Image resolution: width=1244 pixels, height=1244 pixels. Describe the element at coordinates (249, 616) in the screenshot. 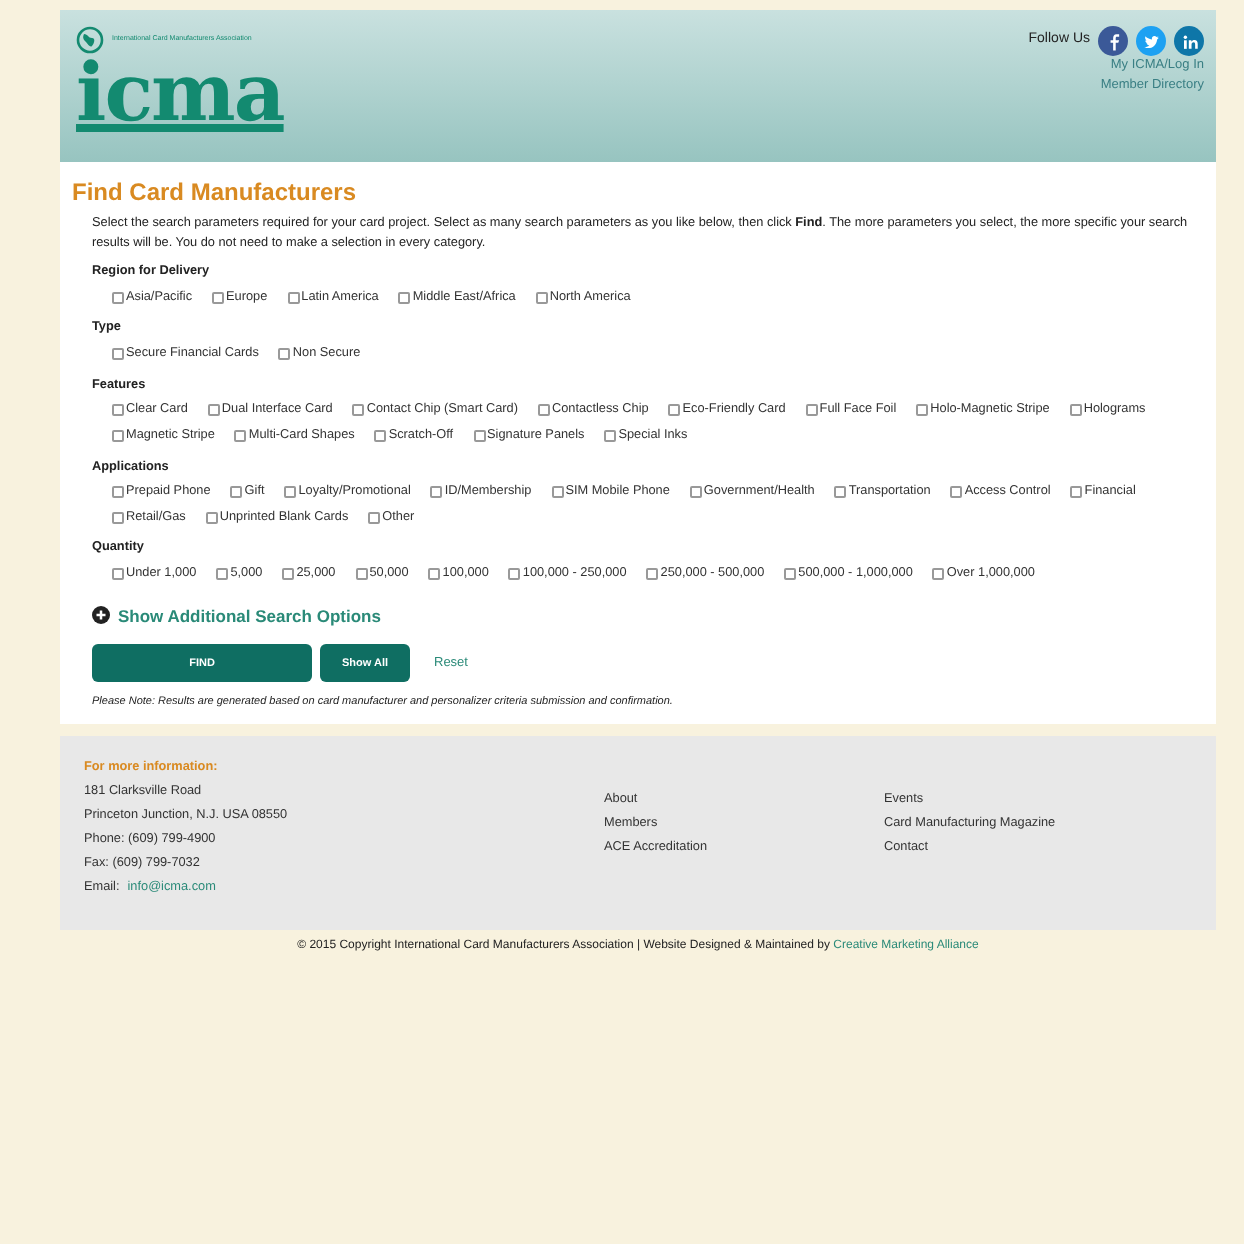

I see `show-options-link: Show Additional Search Options` at that location.